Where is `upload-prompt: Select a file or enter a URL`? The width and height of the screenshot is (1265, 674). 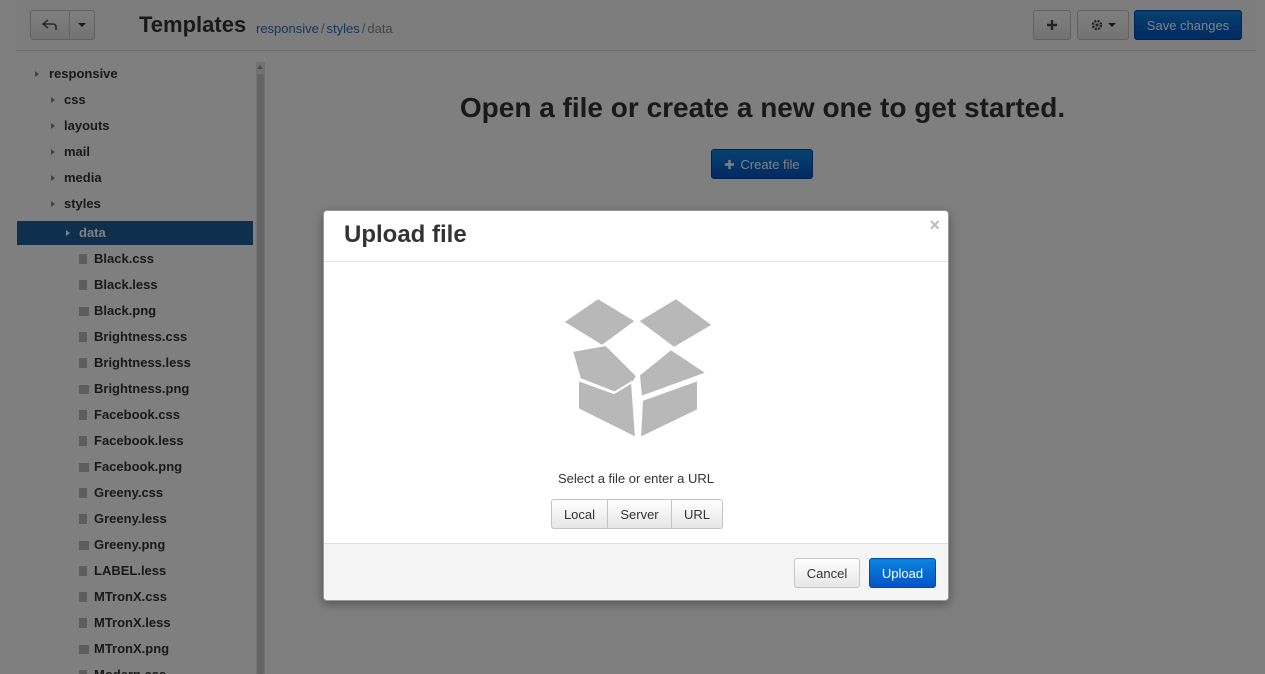
upload-prompt: Select a file or enter a URL is located at coordinates (636, 478).